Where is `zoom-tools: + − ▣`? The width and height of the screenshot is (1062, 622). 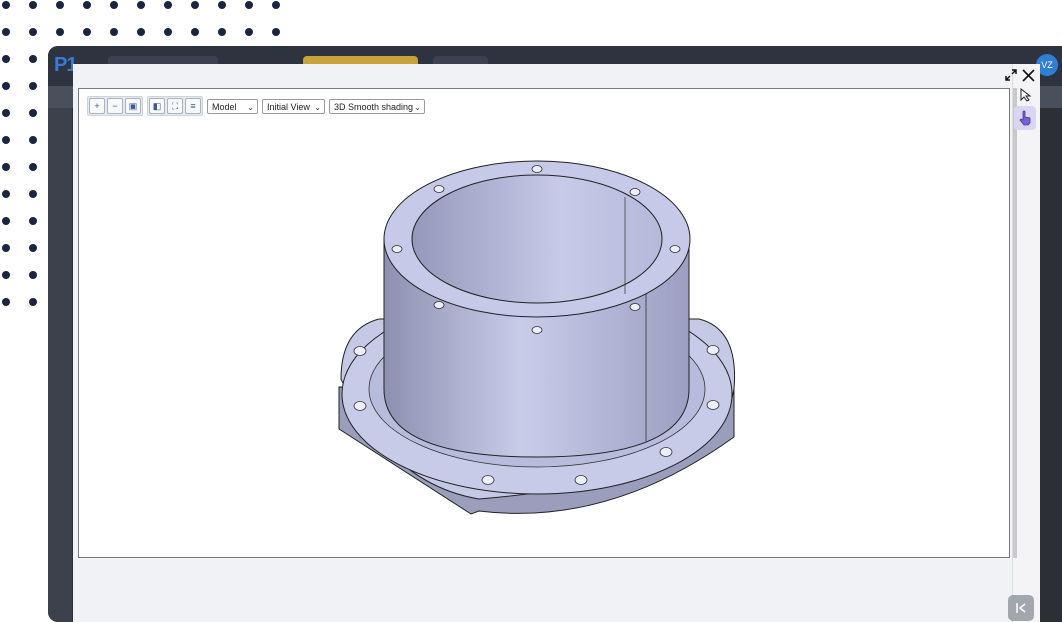
zoom-tools: + − ▣ is located at coordinates (115, 106).